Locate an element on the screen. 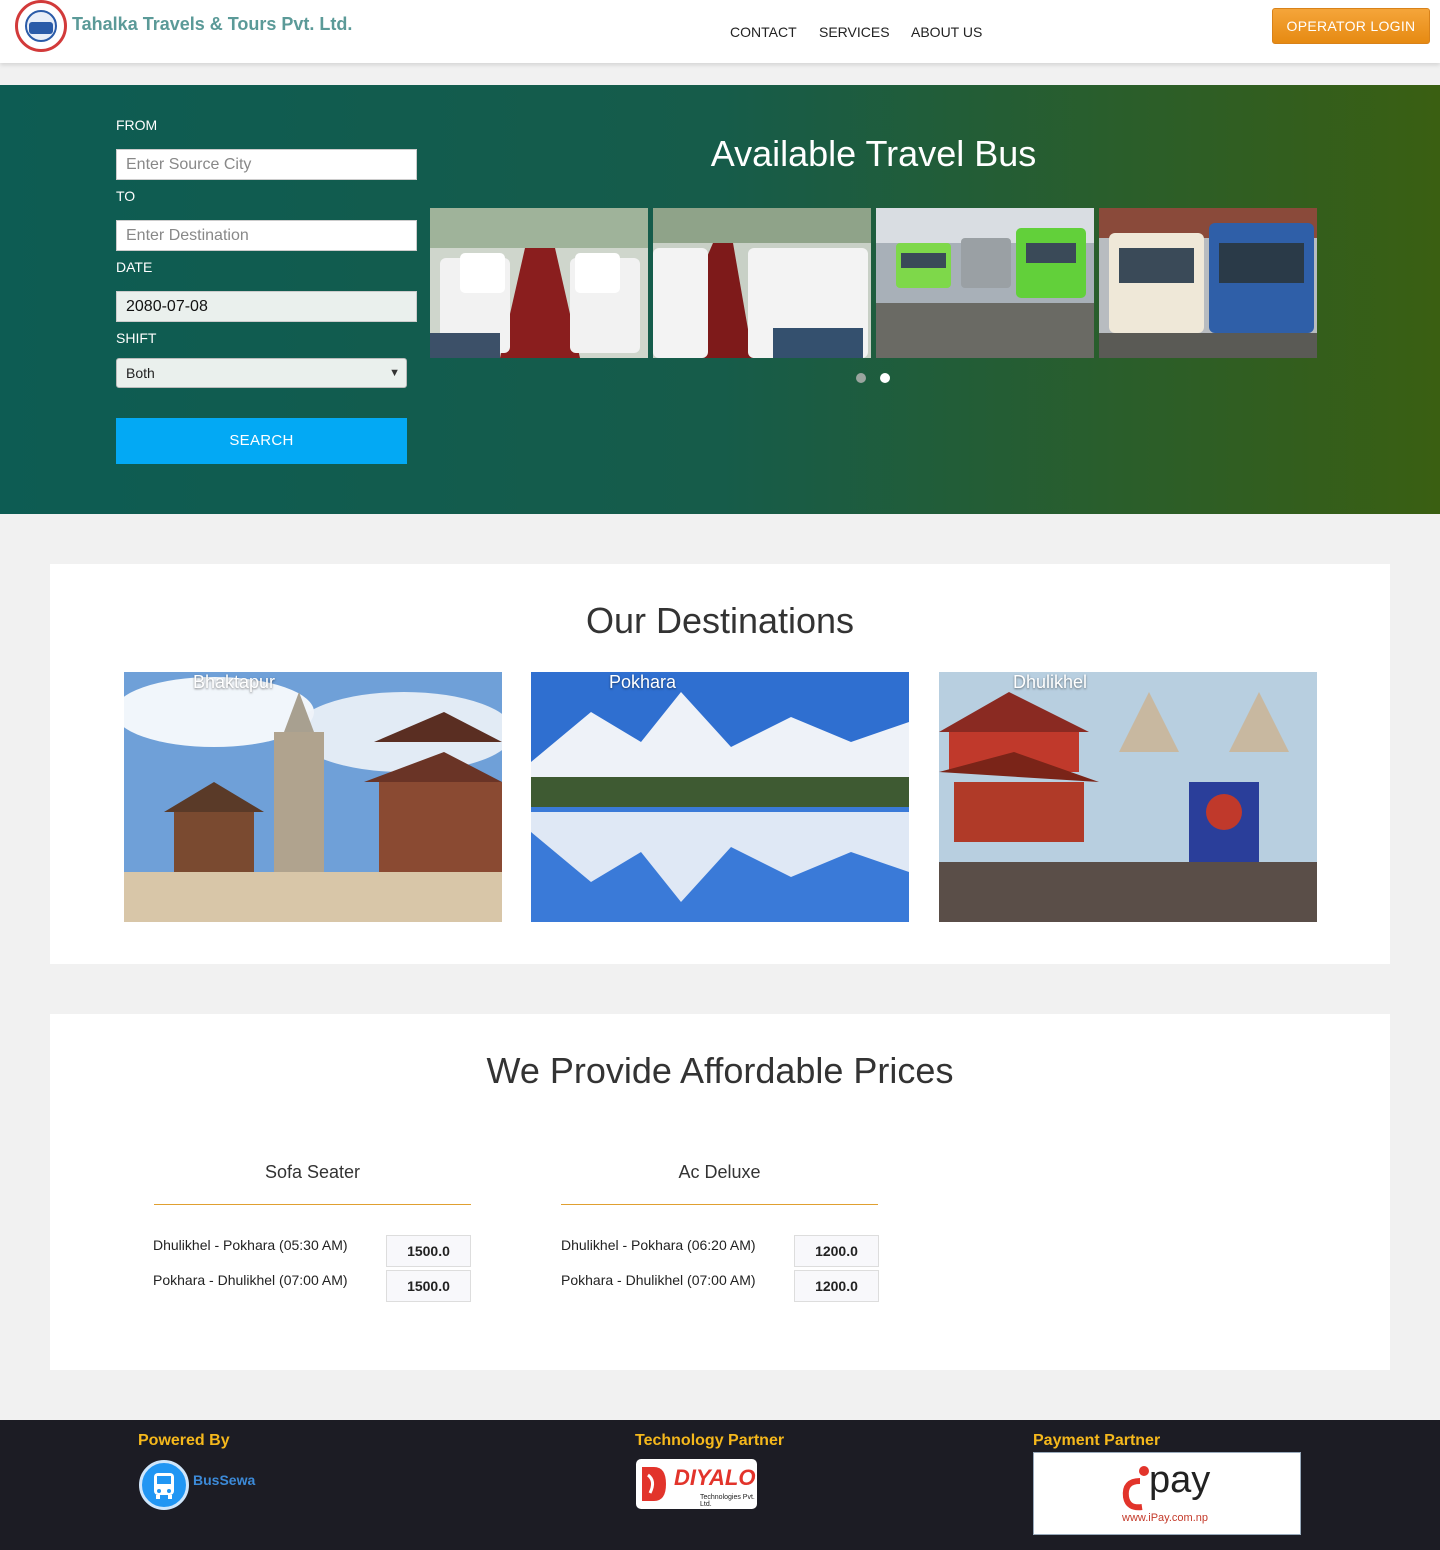  bus-photo-tourist-buses is located at coordinates (1208, 283).